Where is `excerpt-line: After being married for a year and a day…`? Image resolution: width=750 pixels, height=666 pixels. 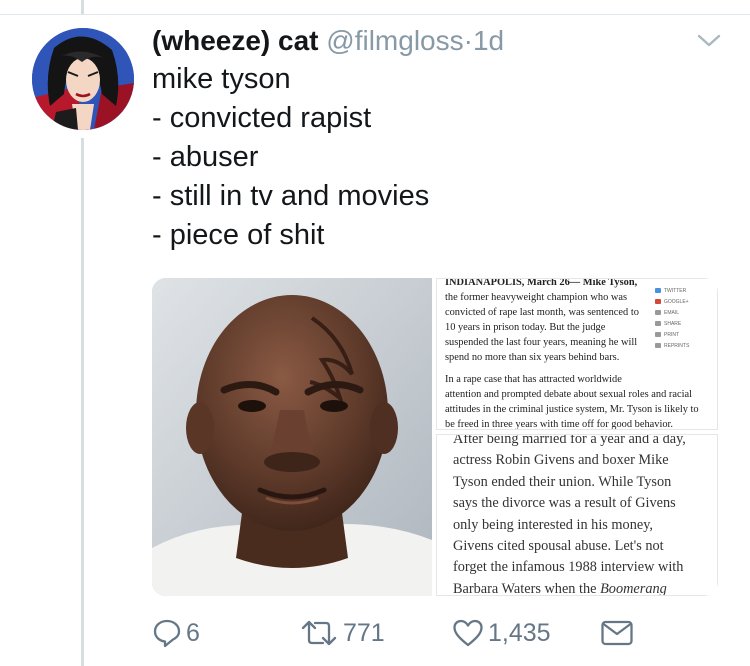
excerpt-line: After being married for a year and a day… is located at coordinates (569, 440).